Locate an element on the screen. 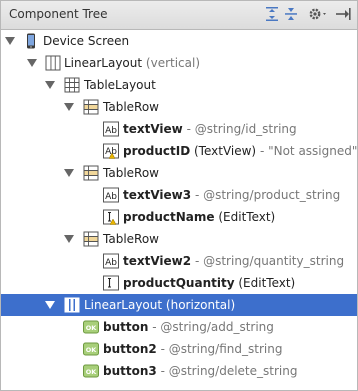  node-name: TableLayout is located at coordinates (120, 85).